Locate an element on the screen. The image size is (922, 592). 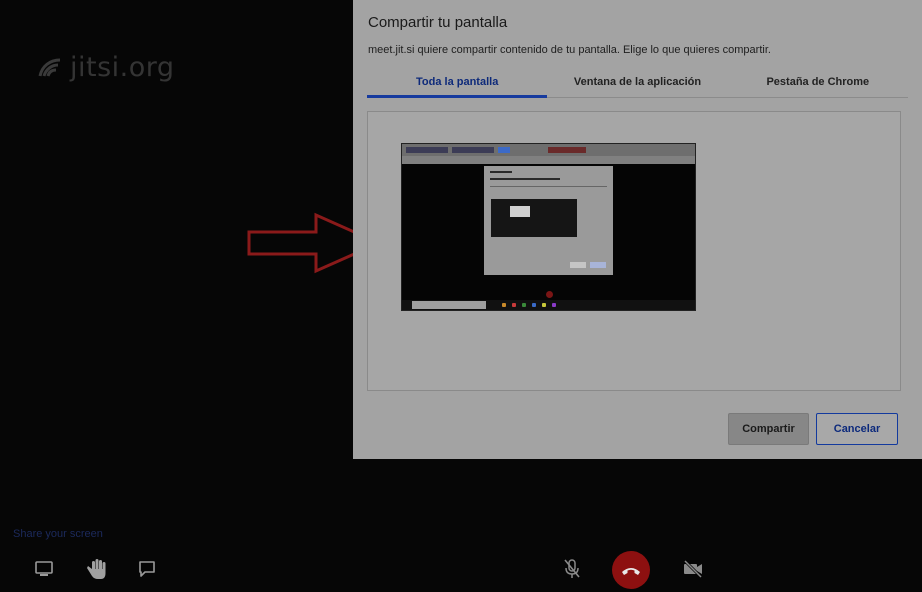
cancel-button: Cancelar is located at coordinates (857, 429).